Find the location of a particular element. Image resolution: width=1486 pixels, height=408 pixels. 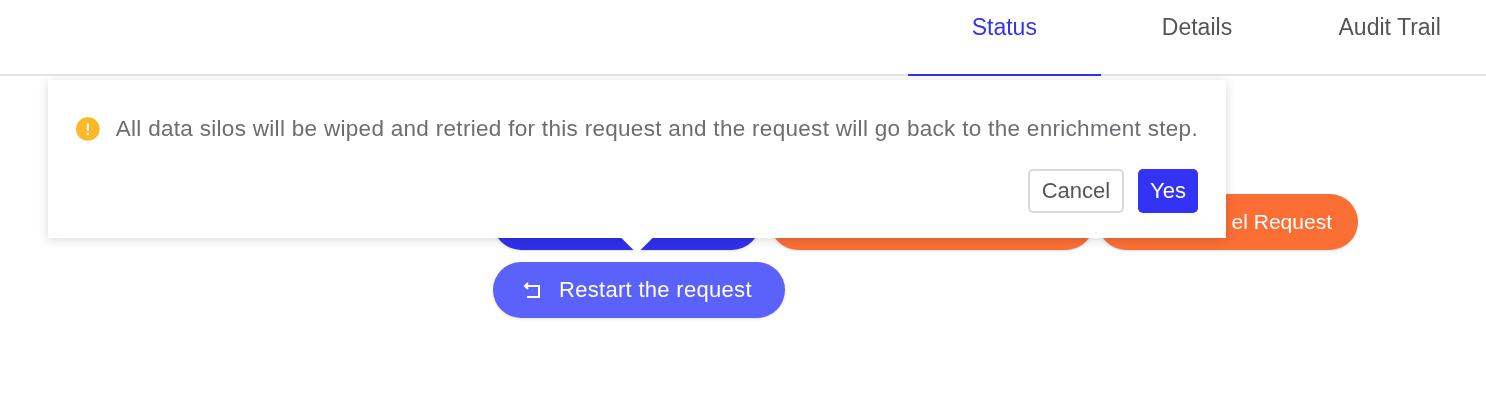

cancel-button: Cancel is located at coordinates (1076, 191).